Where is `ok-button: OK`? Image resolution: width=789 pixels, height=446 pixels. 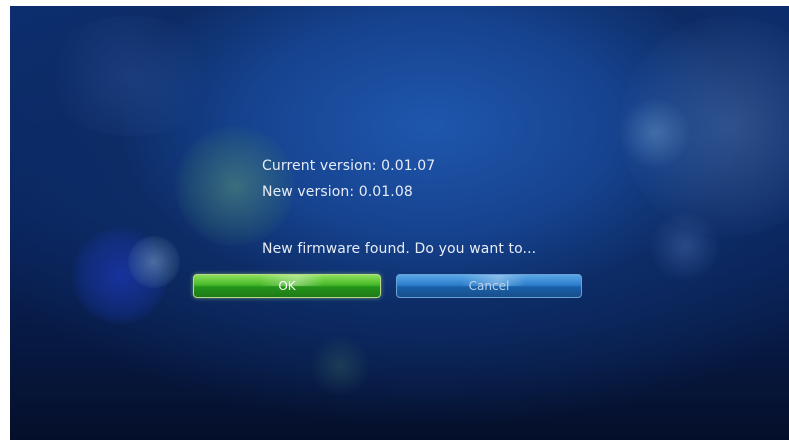
ok-button: OK is located at coordinates (287, 286).